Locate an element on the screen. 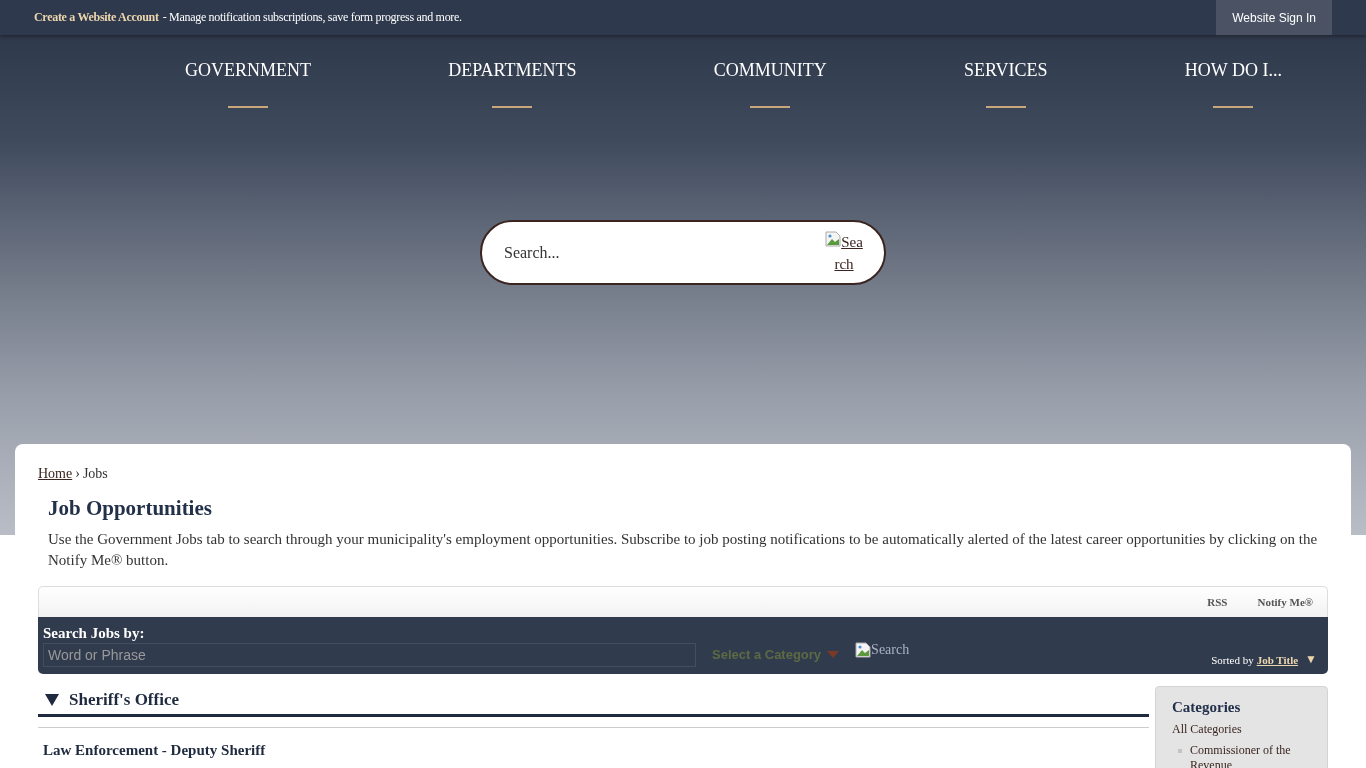 This screenshot has width=1366, height=768. search-field: Search... Search is located at coordinates (683, 252).